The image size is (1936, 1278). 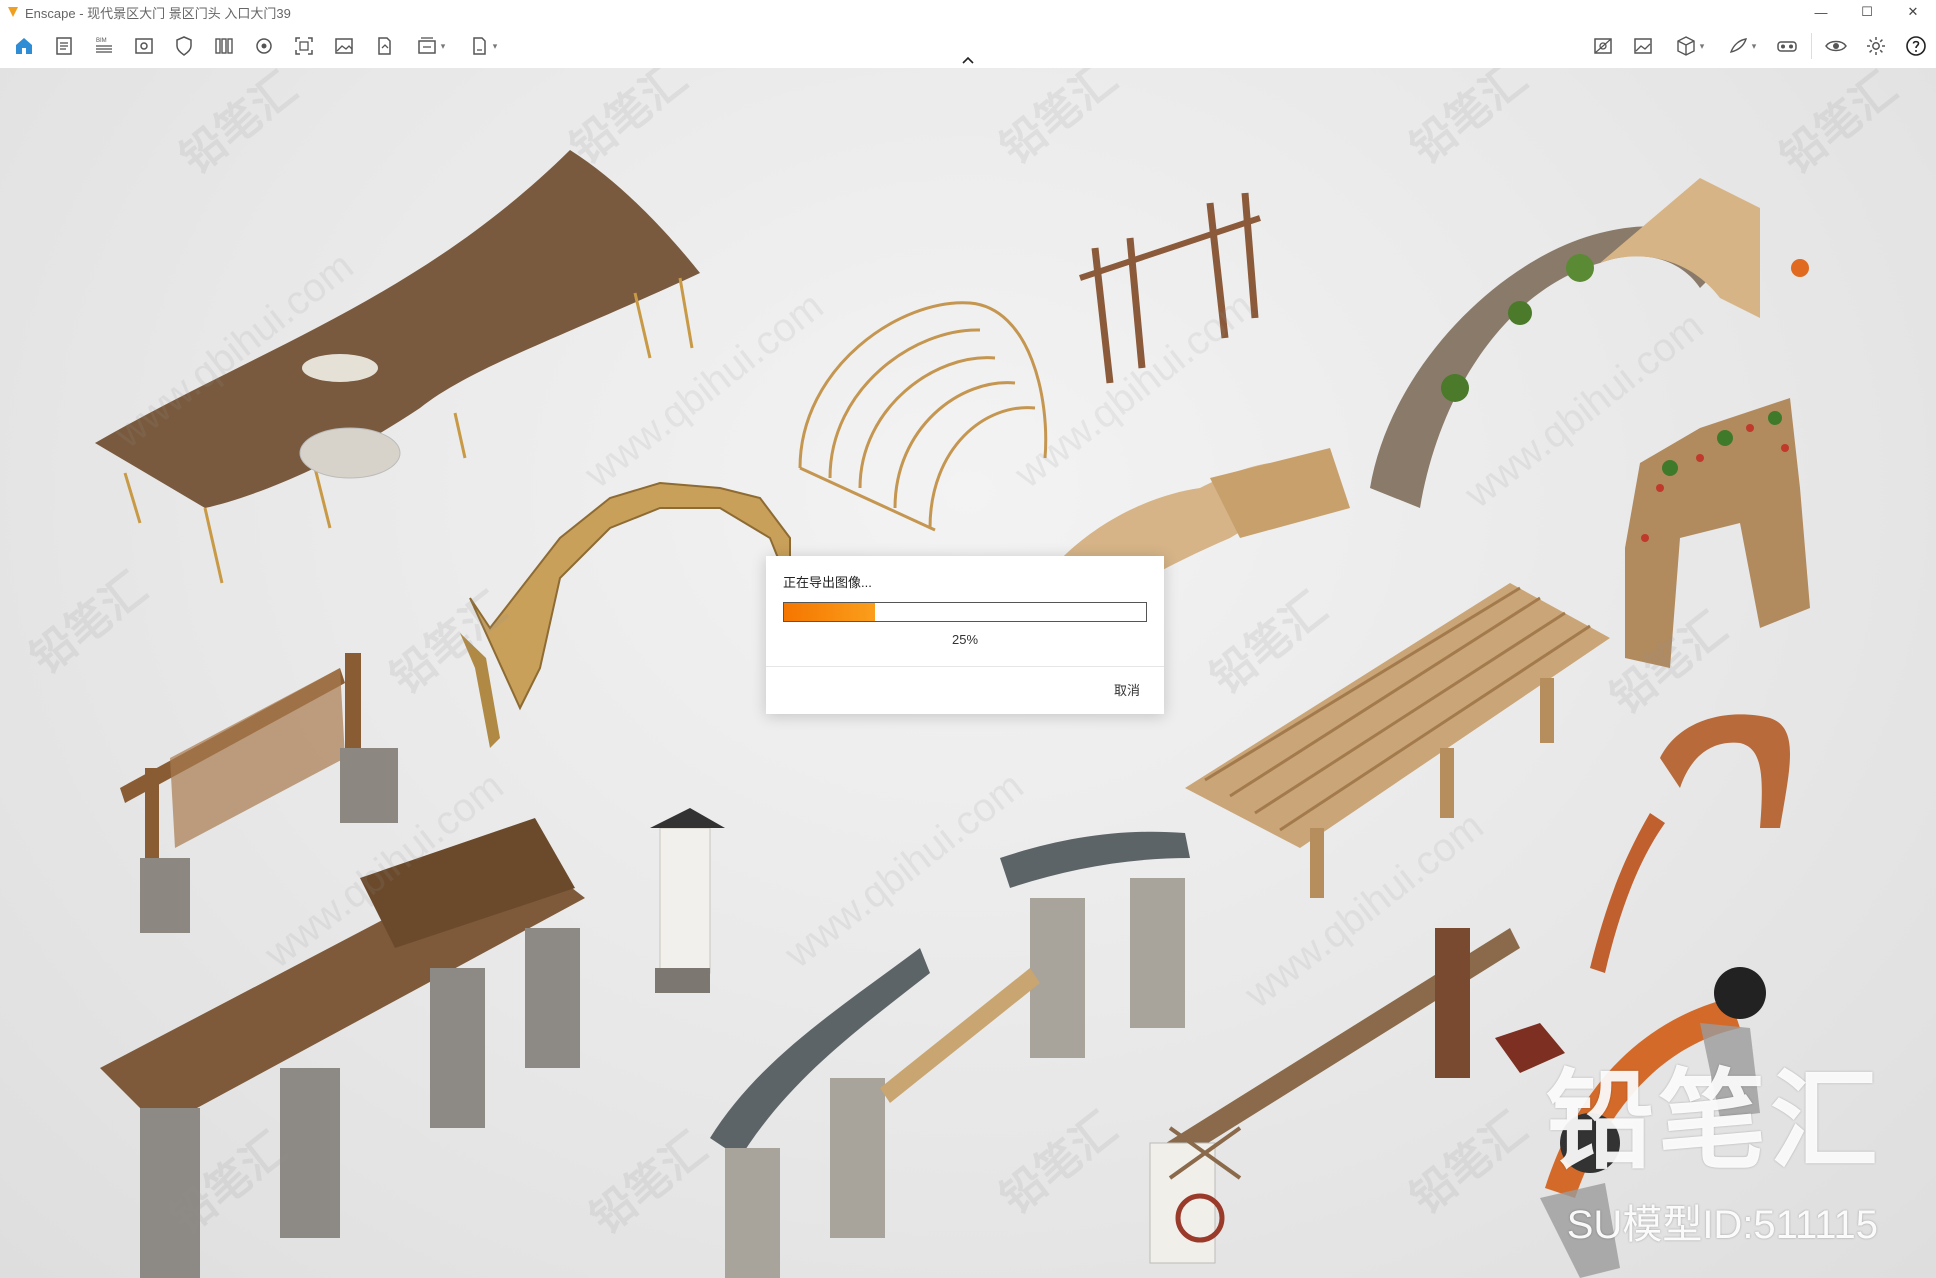 I want to click on asset-icon, so click(x=264, y=46).